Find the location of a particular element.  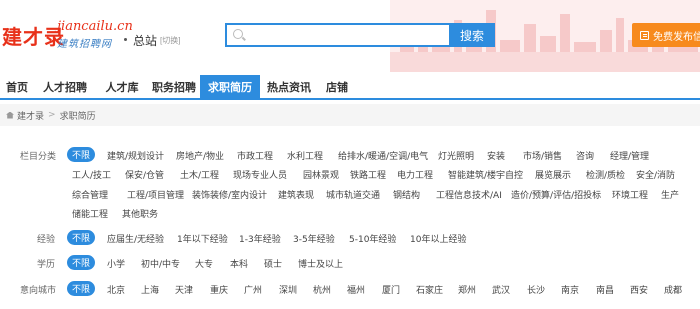

filter-chip: 电力工程 is located at coordinates (415, 174).